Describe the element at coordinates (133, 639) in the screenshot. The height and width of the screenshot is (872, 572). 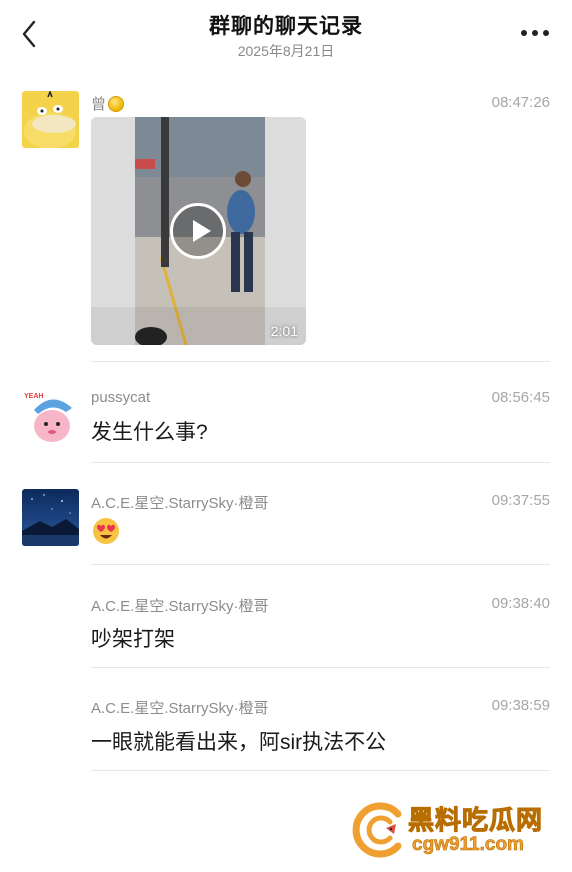
I see `message-text: 吵架打架` at that location.